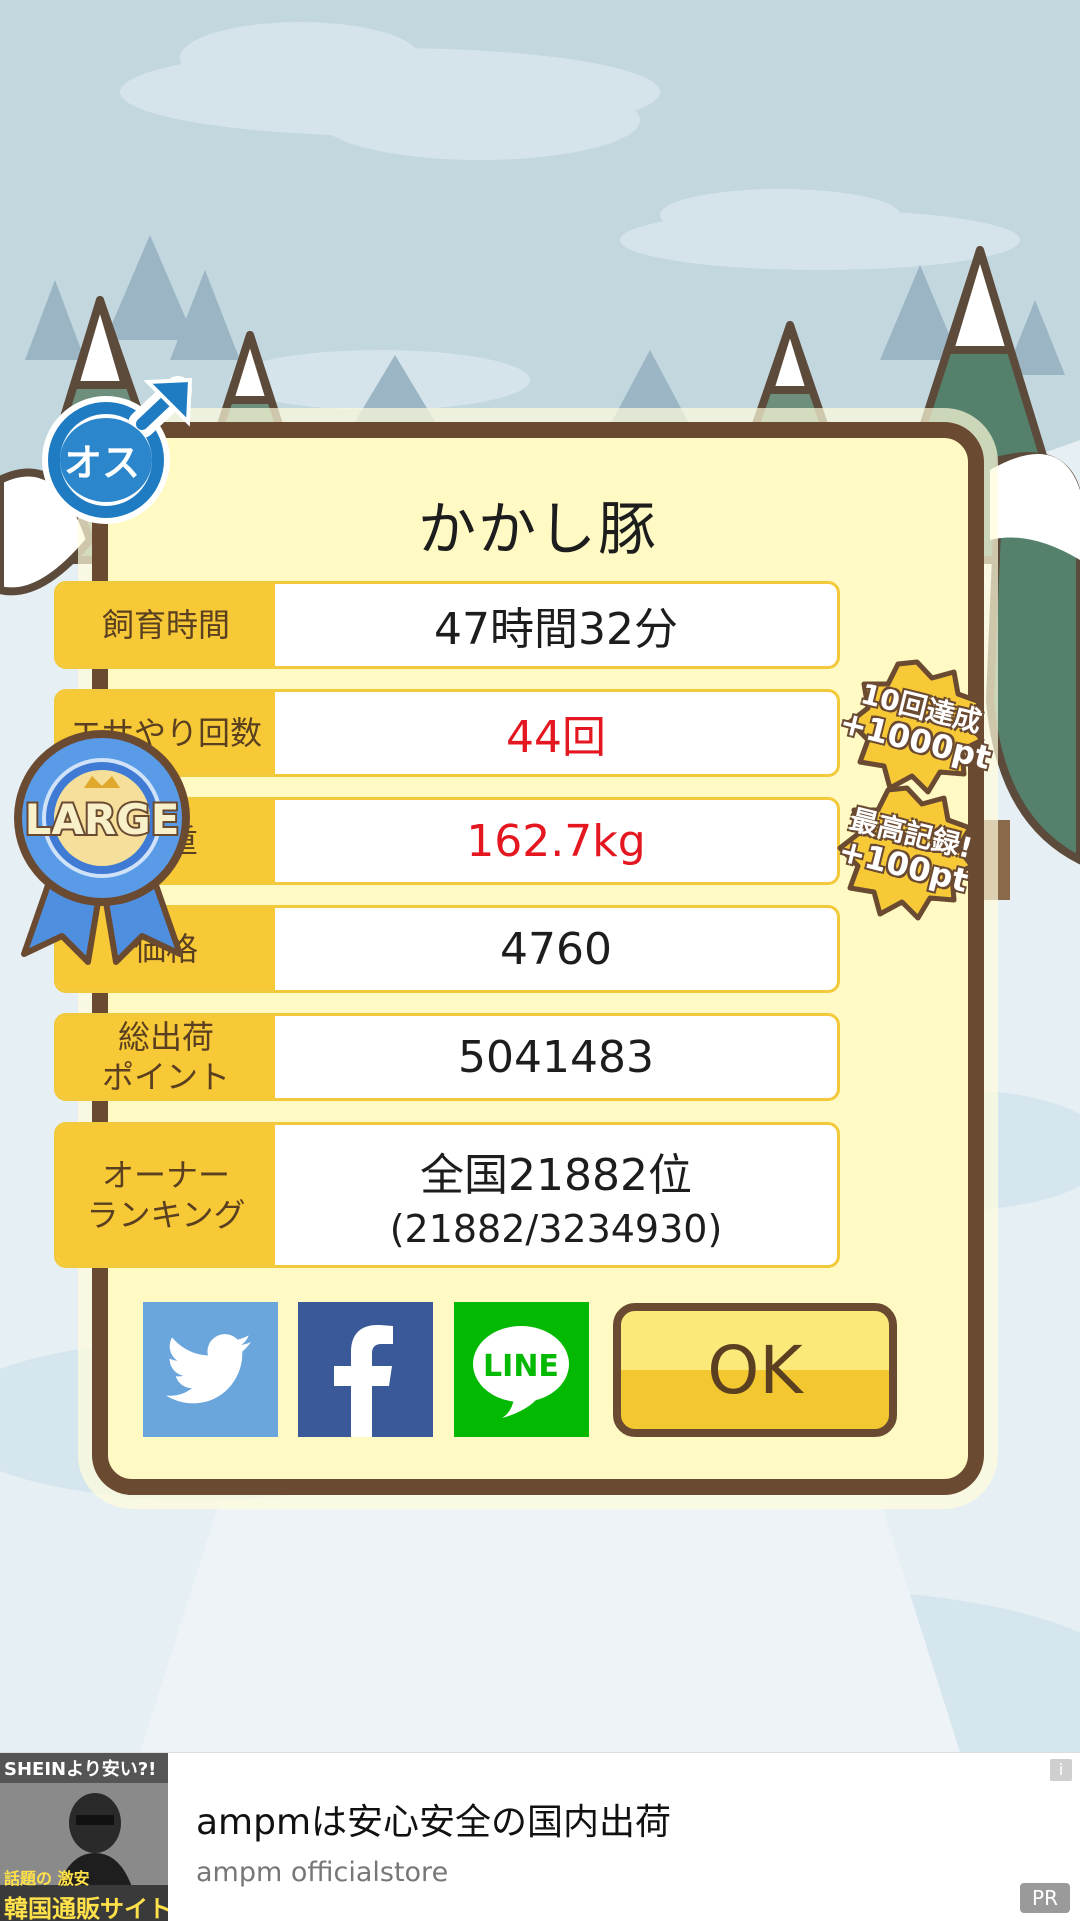 The height and width of the screenshot is (1921, 1080). Describe the element at coordinates (102, 819) in the screenshot. I see `size-label: LARGE` at that location.